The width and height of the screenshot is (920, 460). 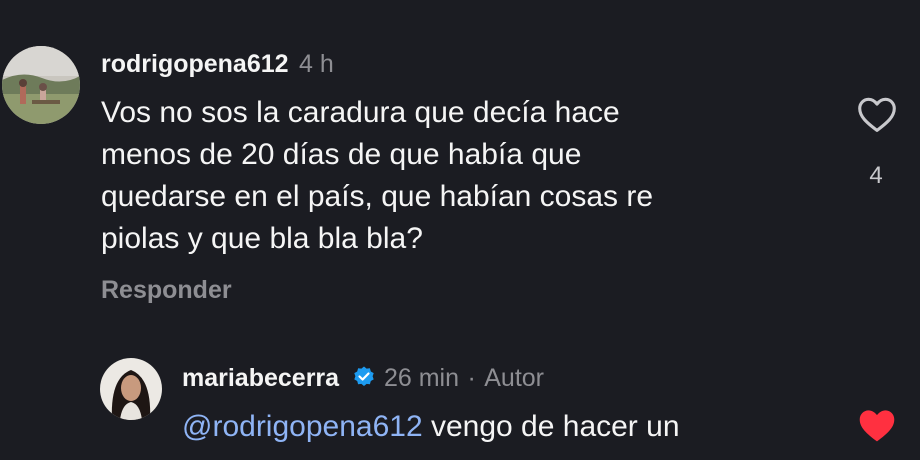 What do you see at coordinates (551, 426) in the screenshot?
I see `comment-line: vengo de hacer un` at bounding box center [551, 426].